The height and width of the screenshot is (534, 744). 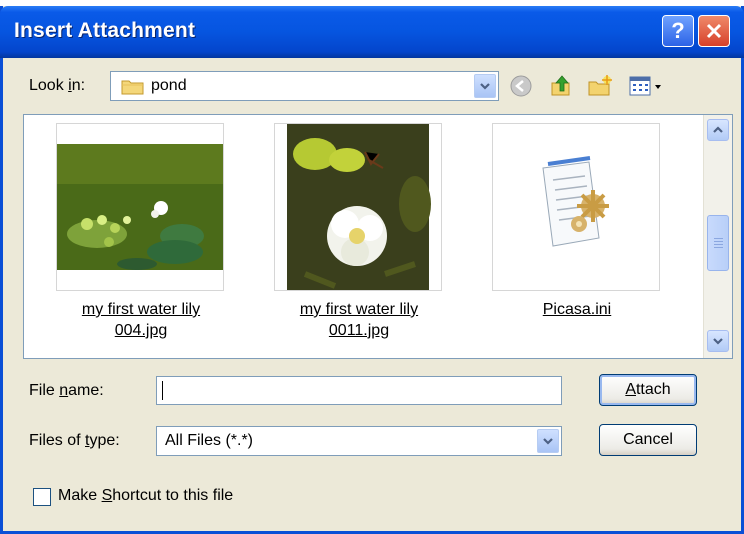 What do you see at coordinates (304, 86) in the screenshot?
I see `look-in-dropdown: pond` at bounding box center [304, 86].